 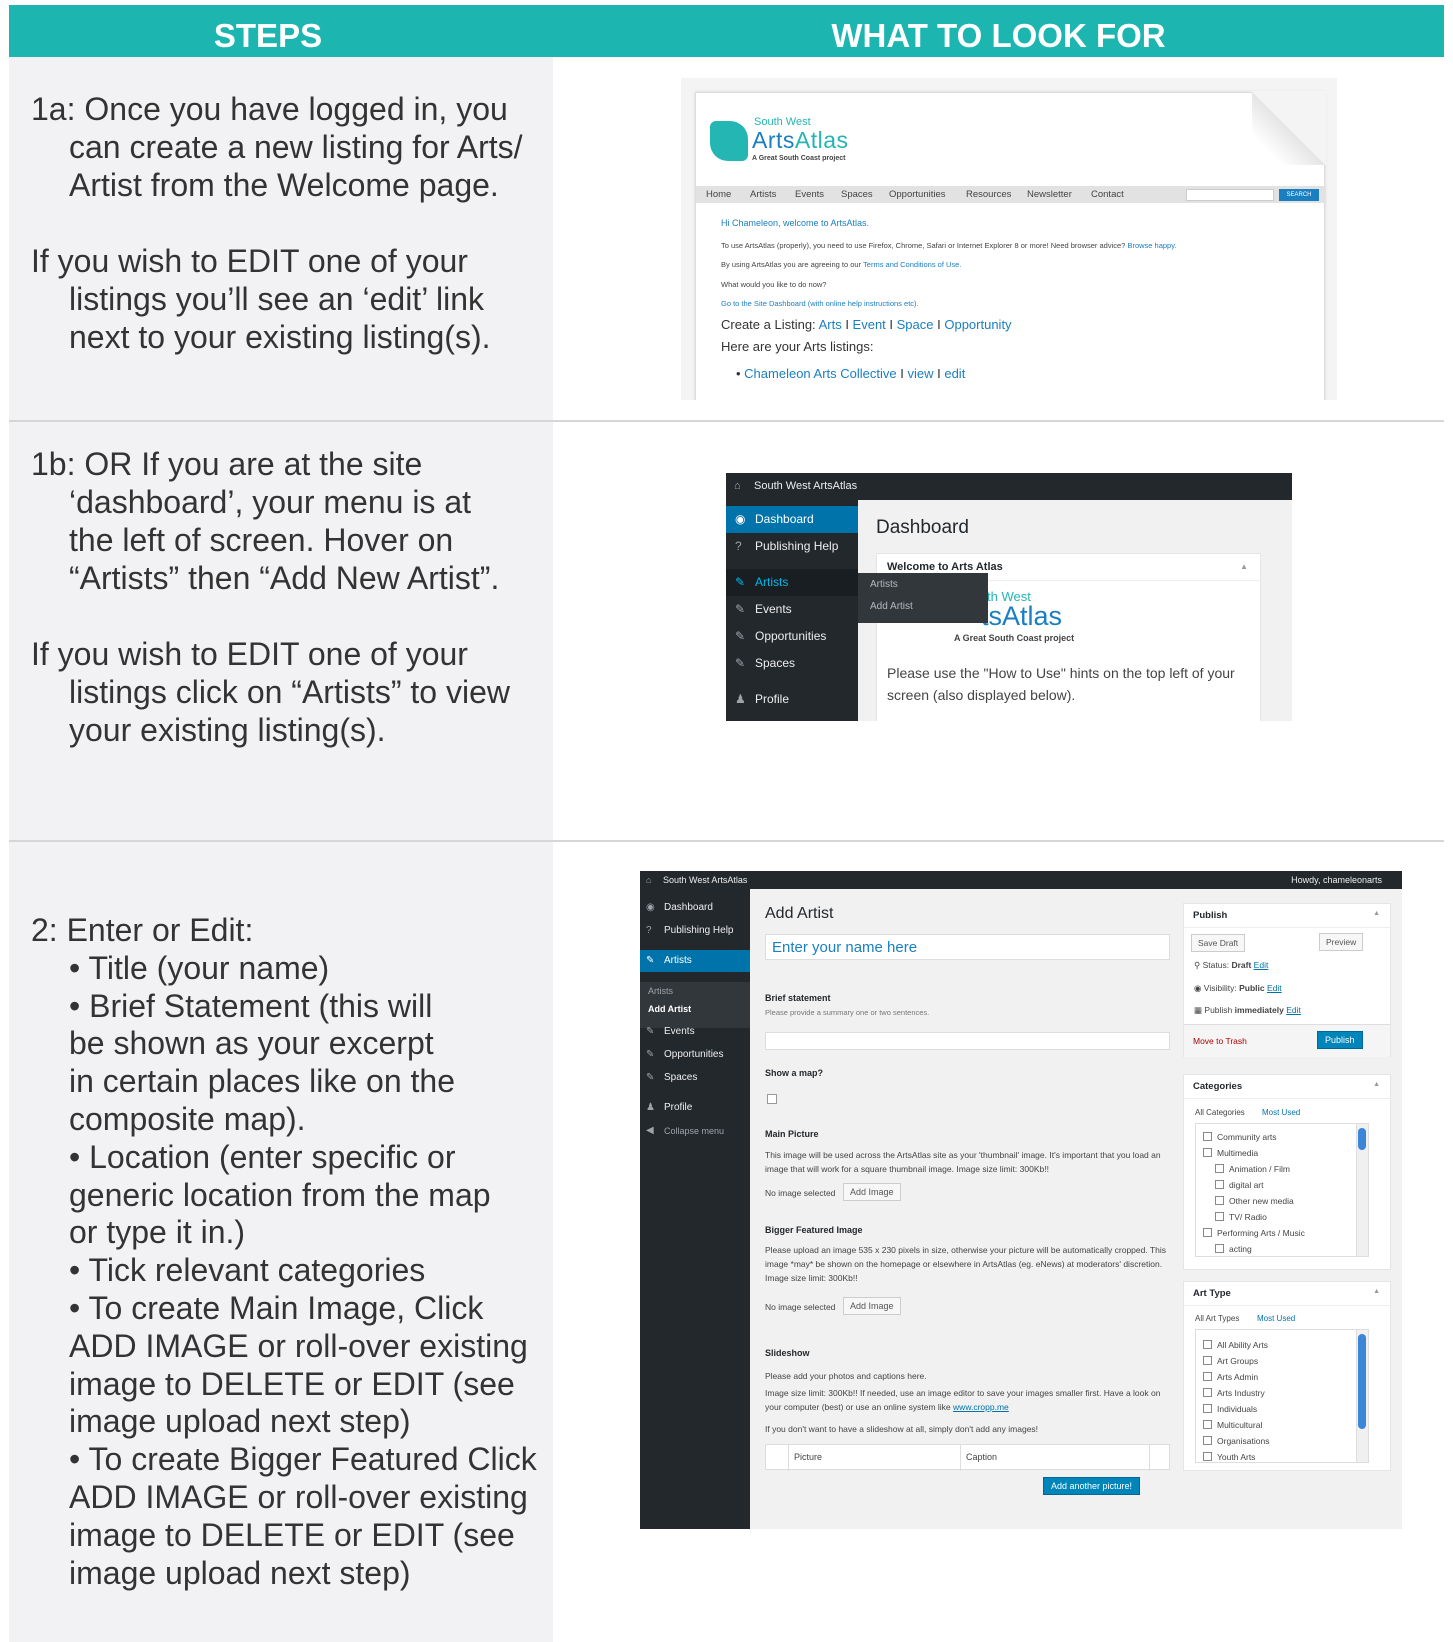 I want to click on user-icon: ♟, so click(x=650, y=1107).